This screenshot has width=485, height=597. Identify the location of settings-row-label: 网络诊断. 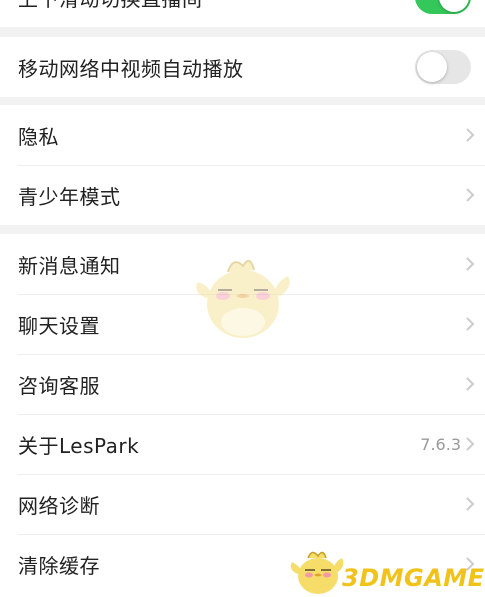
(59, 505).